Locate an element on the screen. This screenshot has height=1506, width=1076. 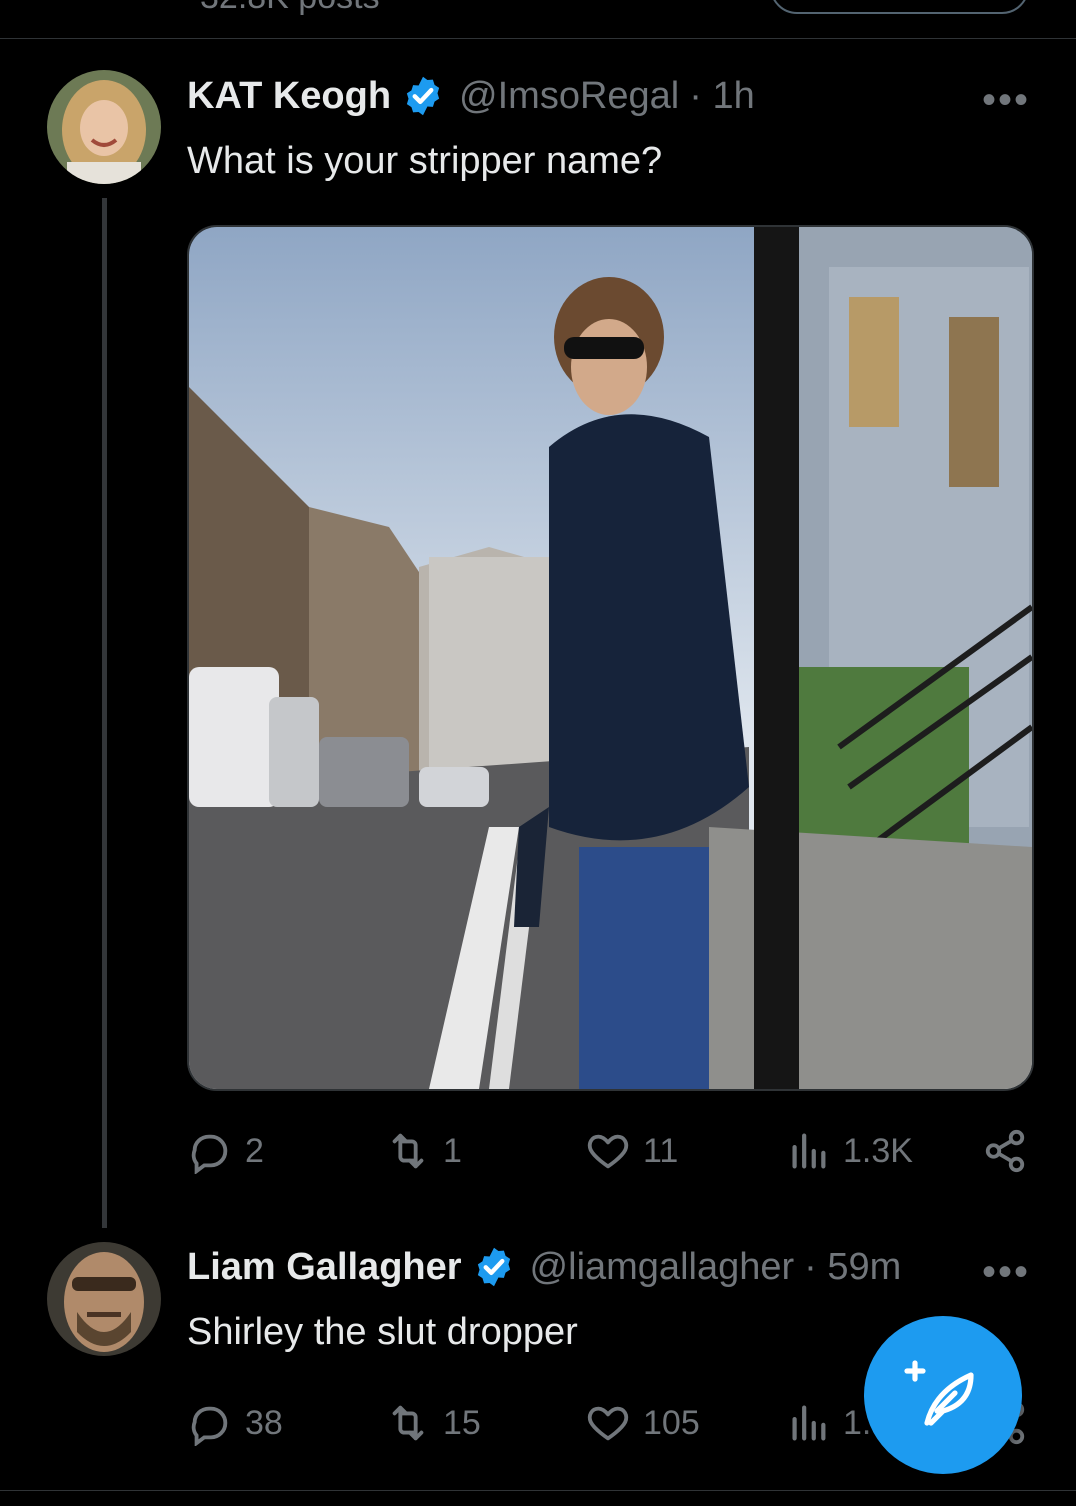
like-button: 11 is located at coordinates (631, 1151).